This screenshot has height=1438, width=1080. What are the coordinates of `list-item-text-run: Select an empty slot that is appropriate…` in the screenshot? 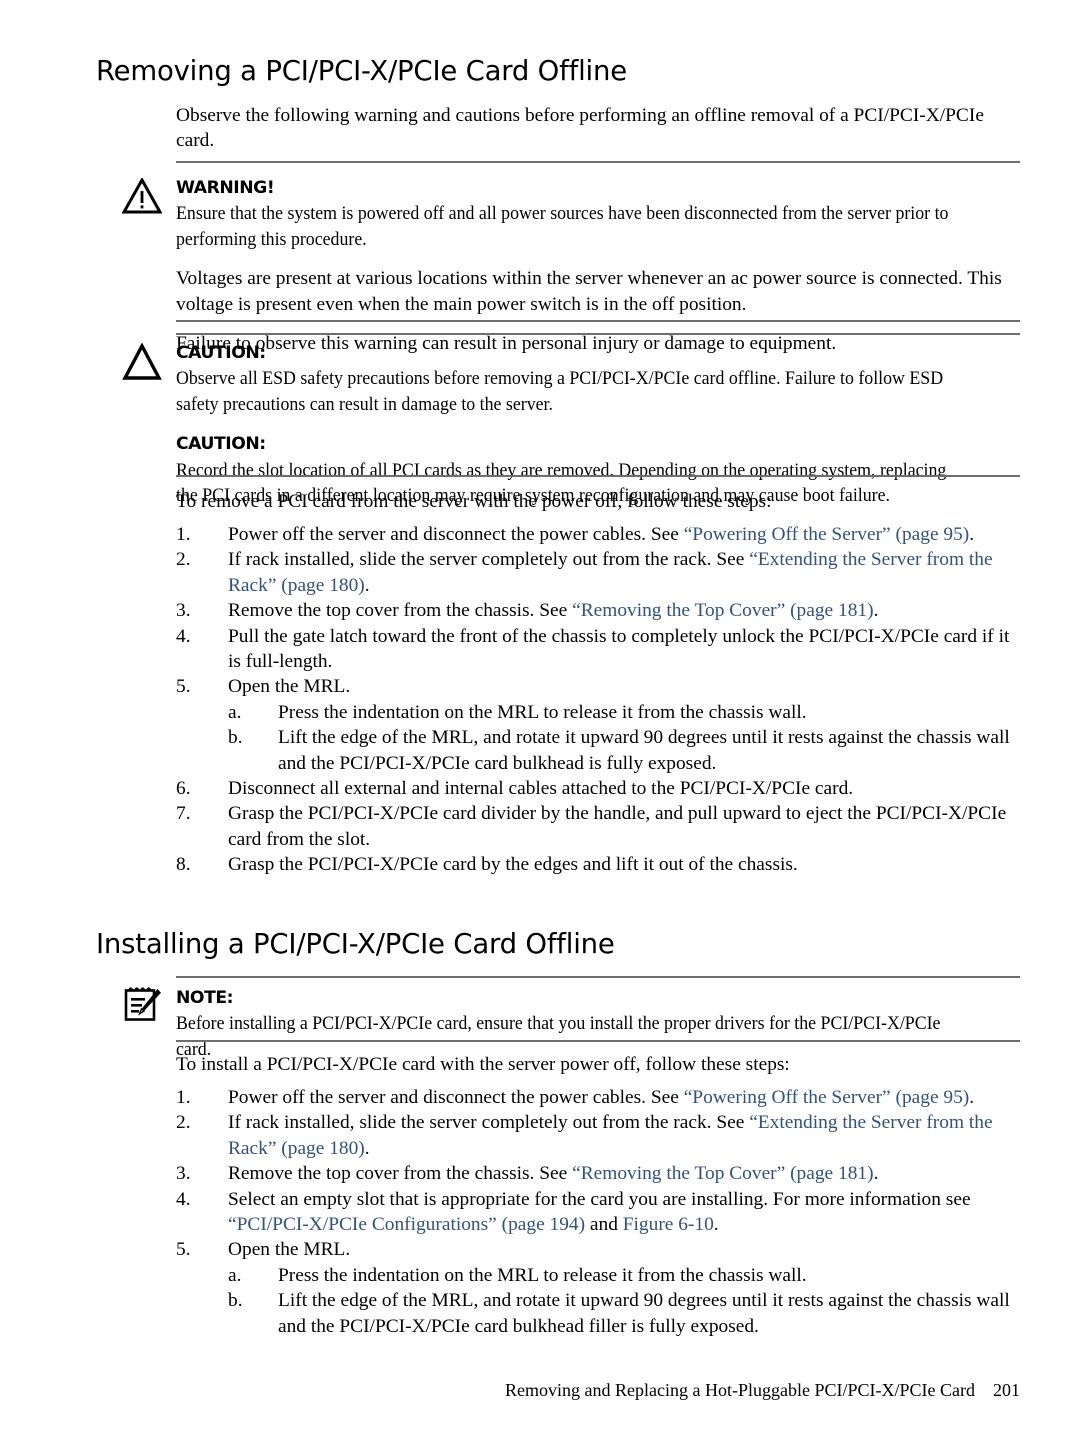 It's located at (599, 1199).